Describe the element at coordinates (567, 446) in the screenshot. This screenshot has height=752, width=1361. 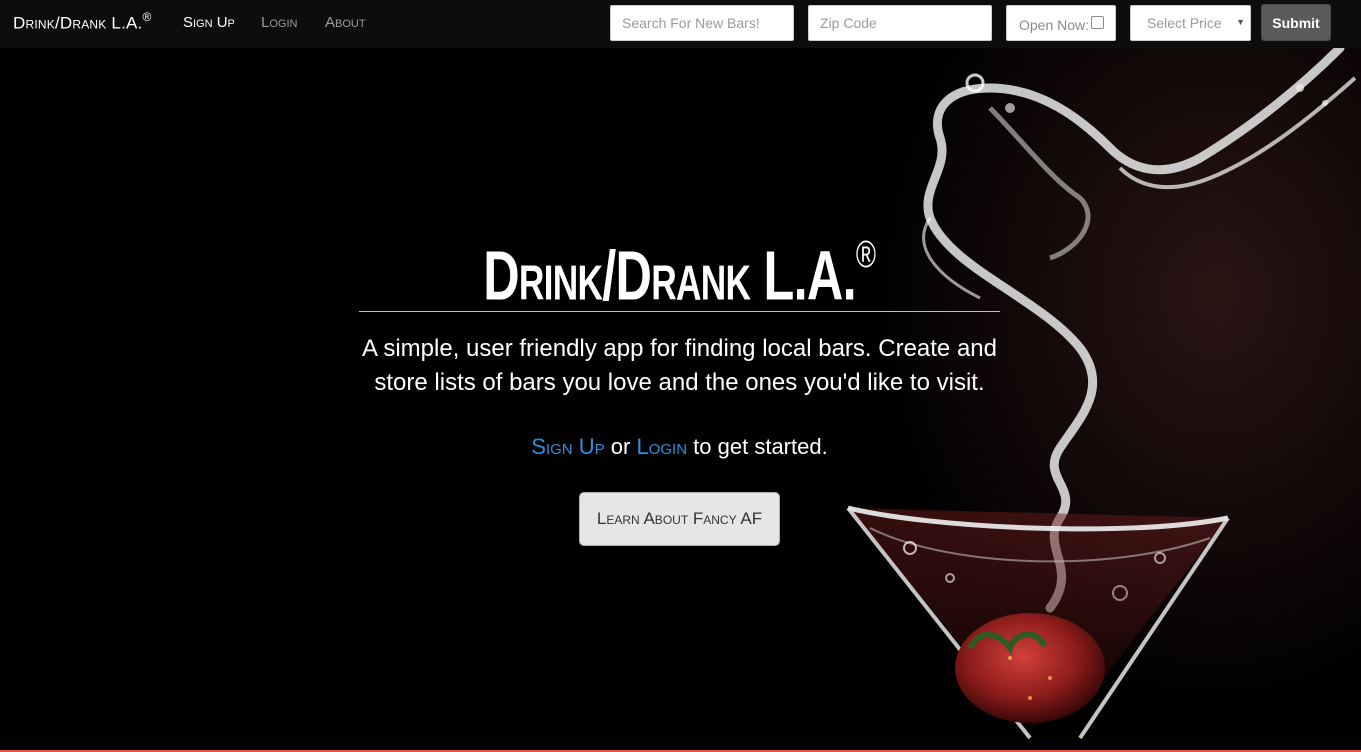
I see `cta-signup-link: Sign Up` at that location.